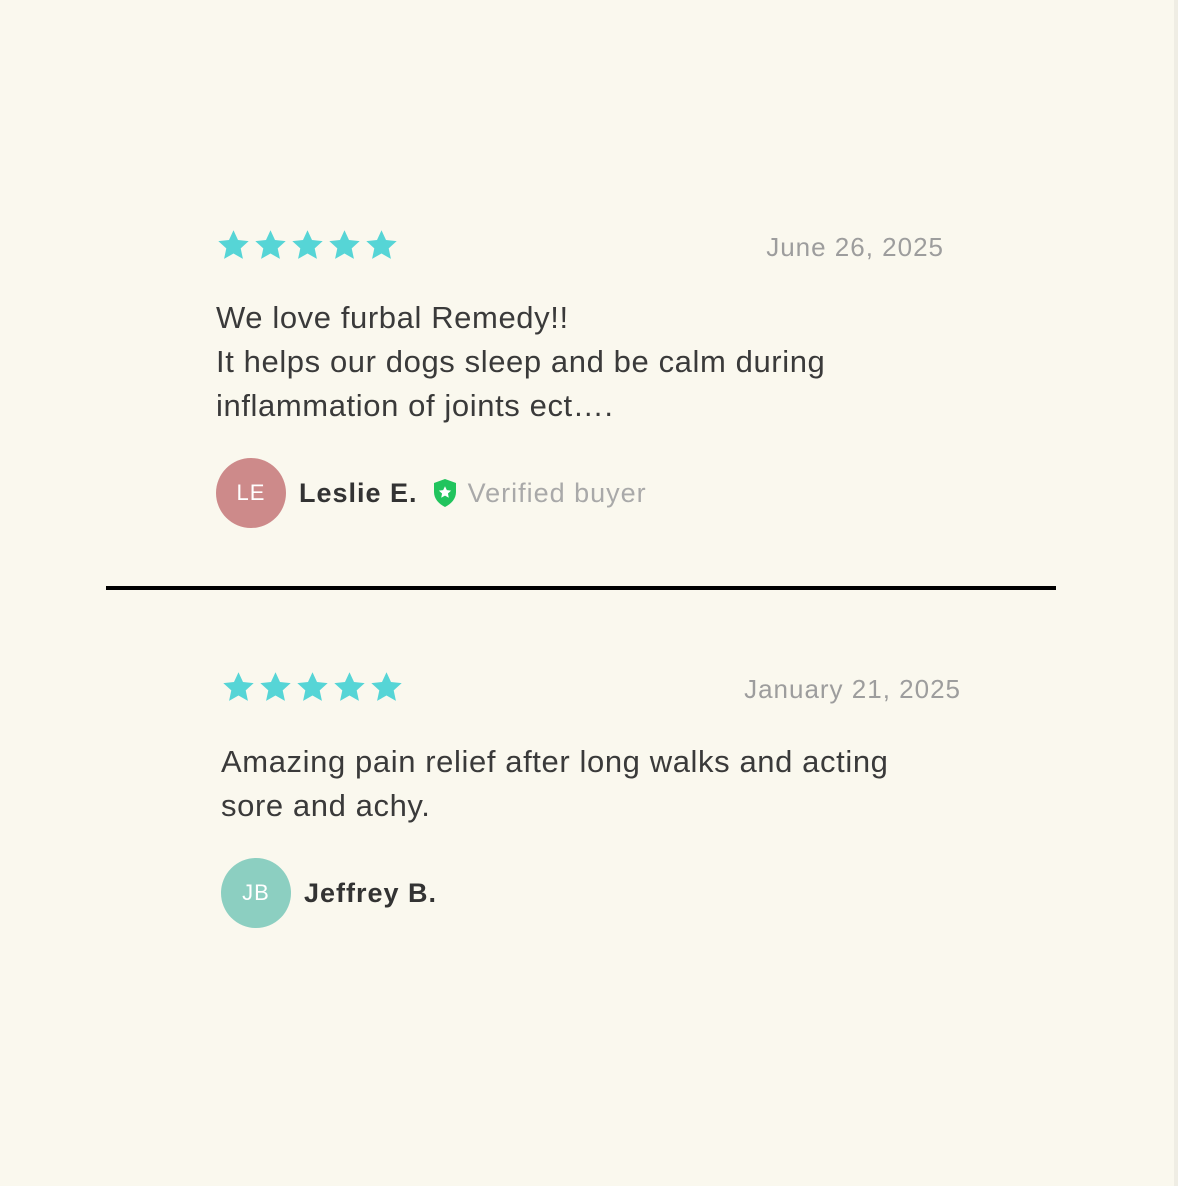  Describe the element at coordinates (251, 493) in the screenshot. I see `avatar: LE` at that location.